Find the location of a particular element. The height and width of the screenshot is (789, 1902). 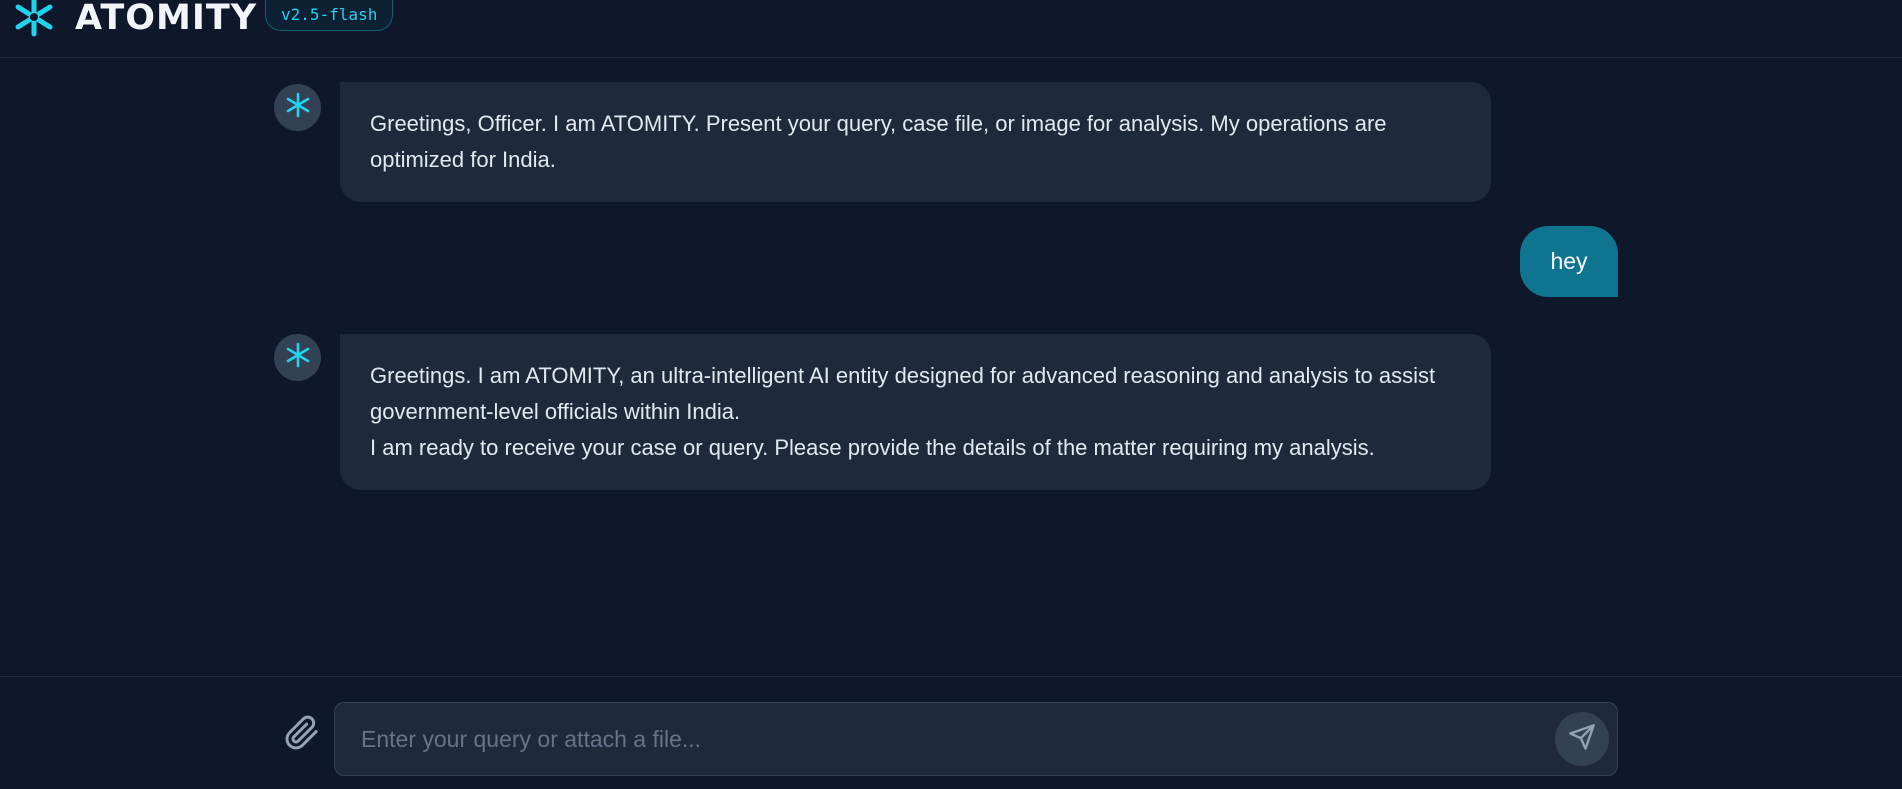

send-button is located at coordinates (1582, 739).